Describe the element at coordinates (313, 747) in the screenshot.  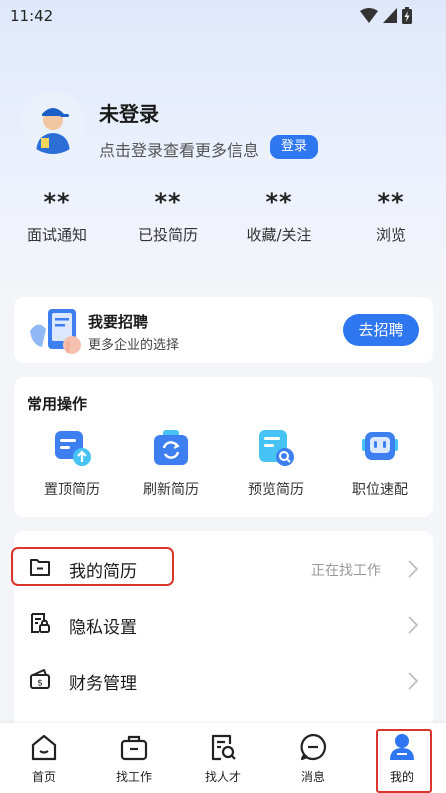
I see `message-icon` at that location.